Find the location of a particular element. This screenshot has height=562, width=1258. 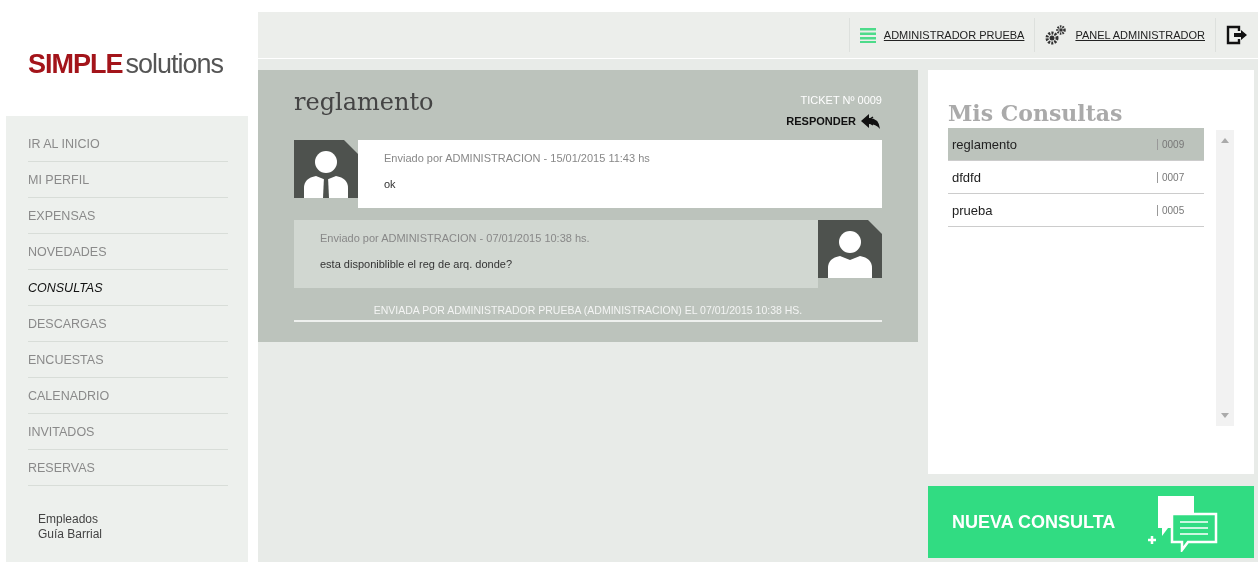

consulta-row: prueba 0005 is located at coordinates (1076, 210).